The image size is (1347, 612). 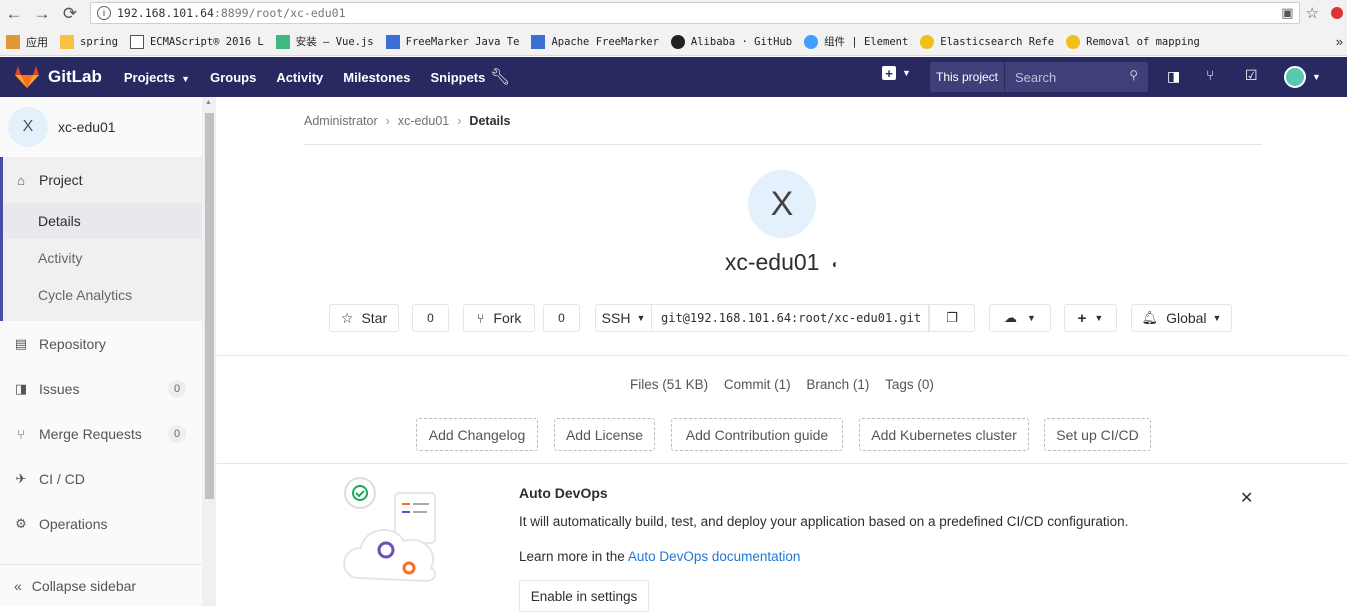 I want to click on nav-milestones: Milestones, so click(x=376, y=77).